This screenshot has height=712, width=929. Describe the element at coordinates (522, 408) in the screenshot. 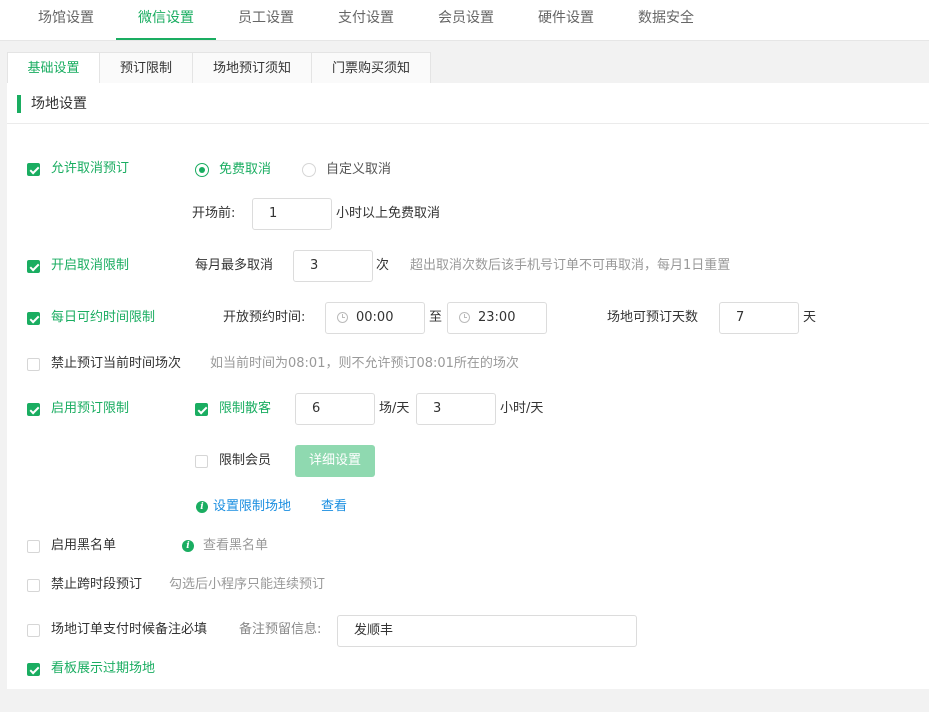

I see `hours-per-day-unit: 小时/天` at that location.